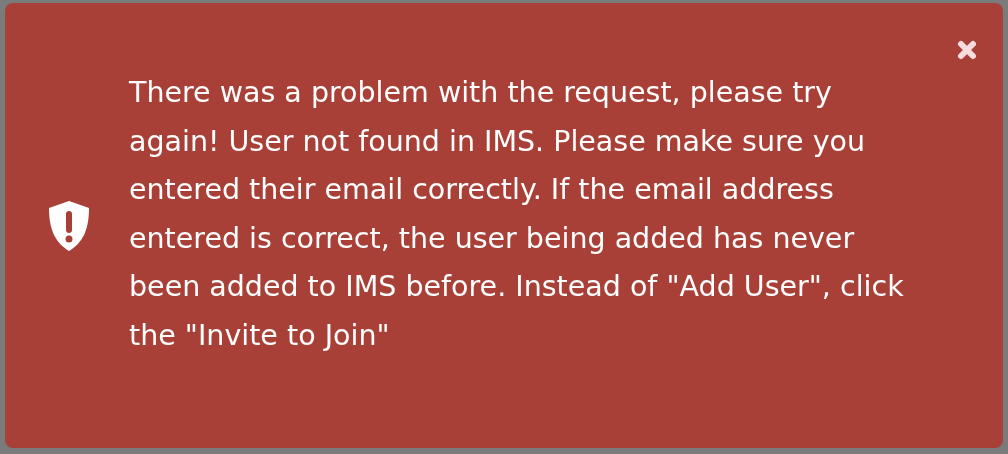  Describe the element at coordinates (69, 225) in the screenshot. I see `shield-warning-icon` at that location.